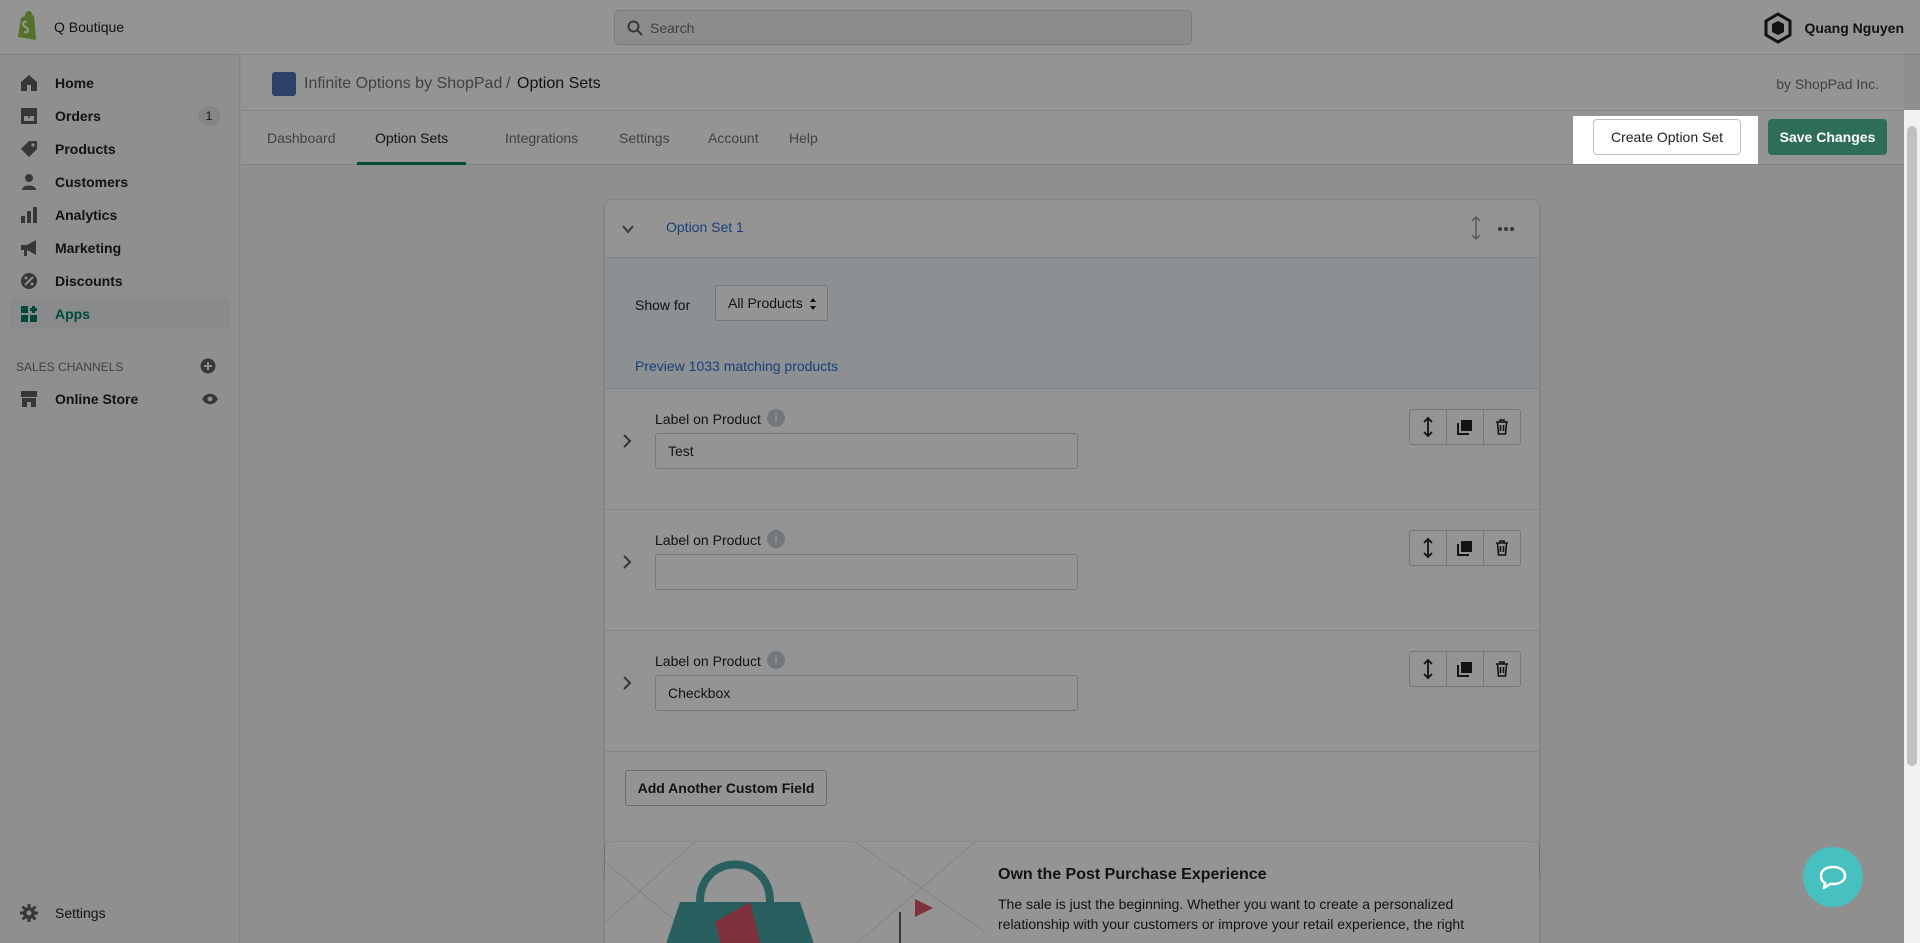 Image resolution: width=1920 pixels, height=943 pixels. I want to click on save-changes-button: Save Changes, so click(1827, 137).